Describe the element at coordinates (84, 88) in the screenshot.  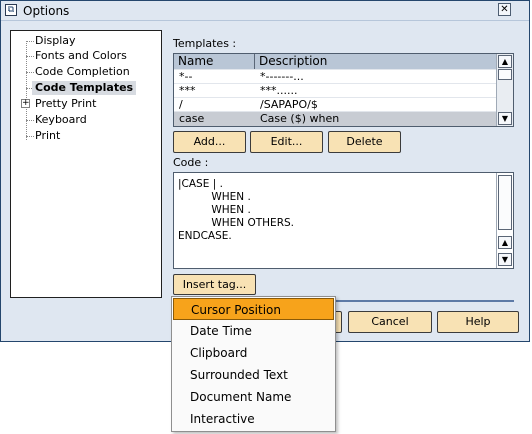
I see `tree-item-code-templates: Code Templates` at that location.